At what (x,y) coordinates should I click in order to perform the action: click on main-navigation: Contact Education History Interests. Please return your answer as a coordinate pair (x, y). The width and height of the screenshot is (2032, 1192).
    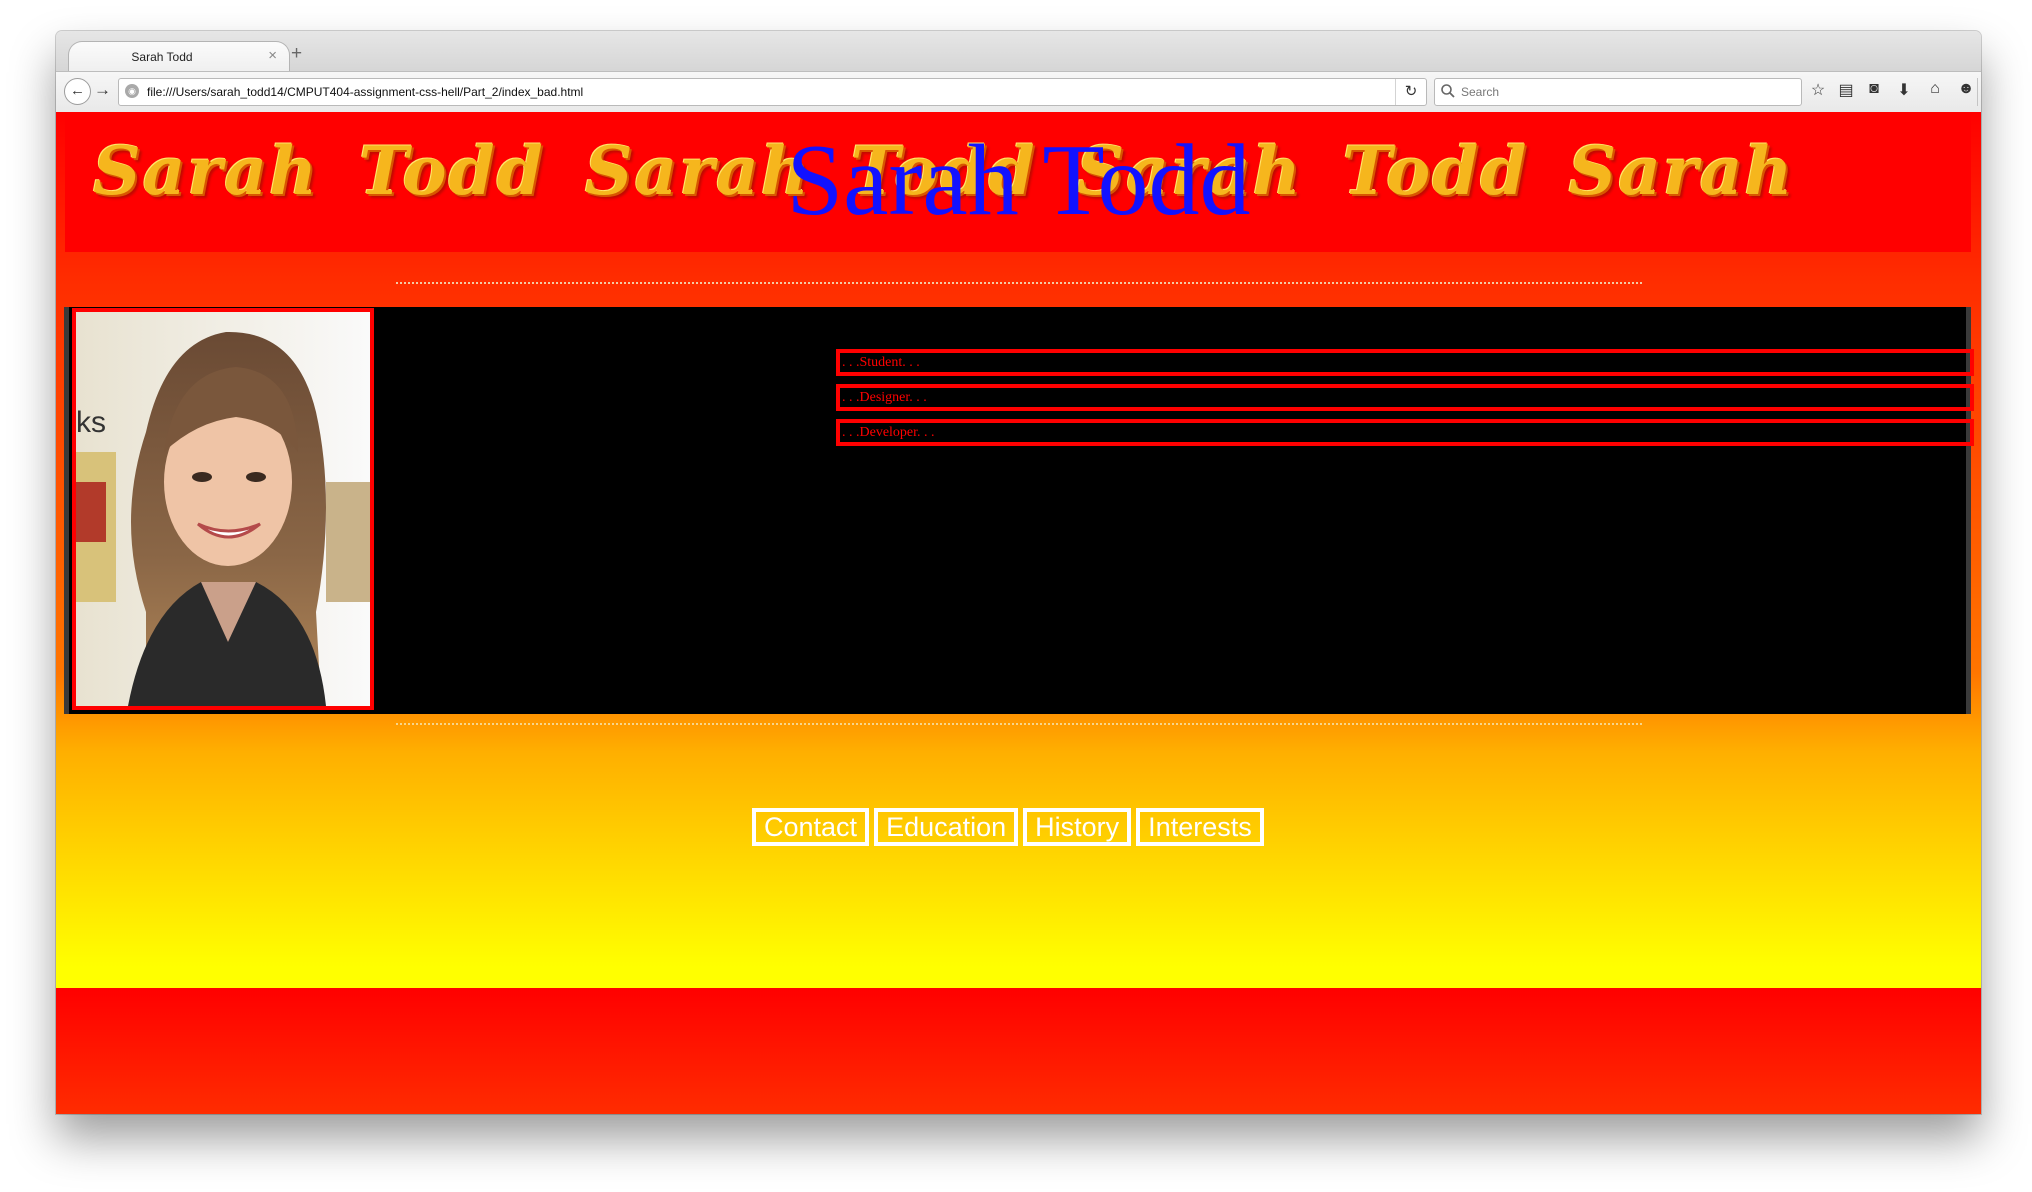
    Looking at the image, I should click on (1010, 827).